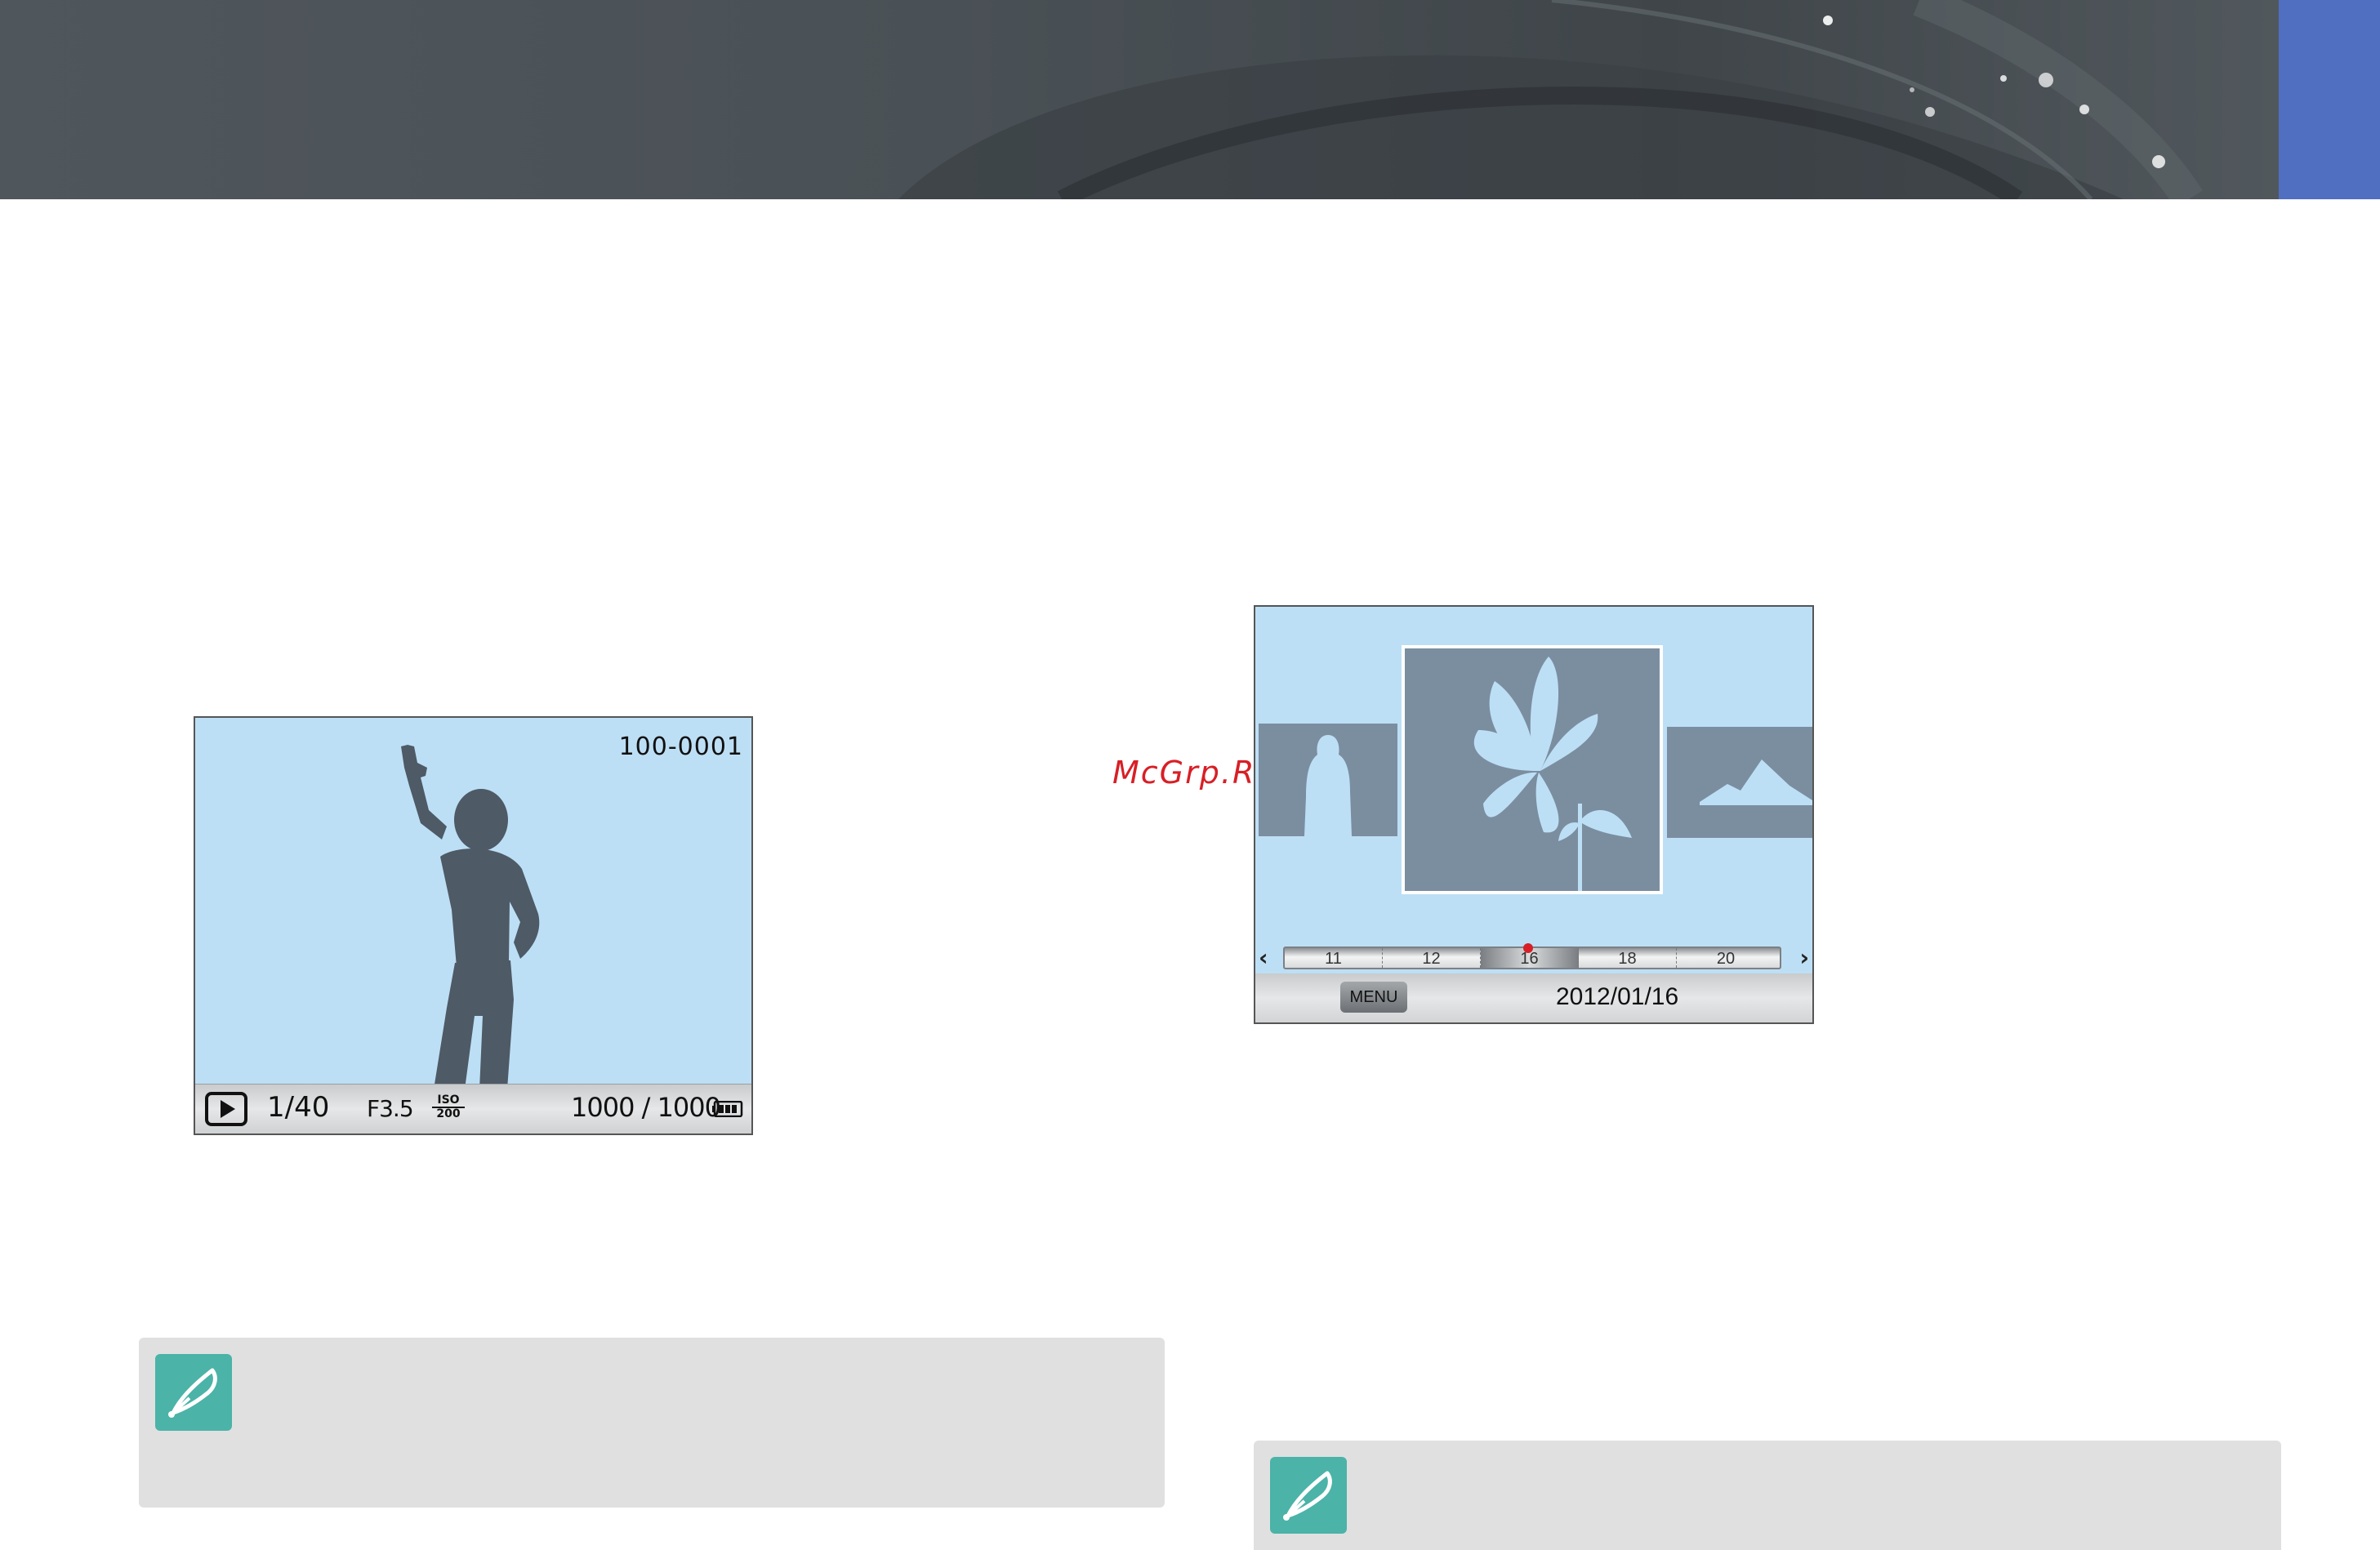  What do you see at coordinates (1617, 996) in the screenshot?
I see `current-date: 2012/01/16` at bounding box center [1617, 996].